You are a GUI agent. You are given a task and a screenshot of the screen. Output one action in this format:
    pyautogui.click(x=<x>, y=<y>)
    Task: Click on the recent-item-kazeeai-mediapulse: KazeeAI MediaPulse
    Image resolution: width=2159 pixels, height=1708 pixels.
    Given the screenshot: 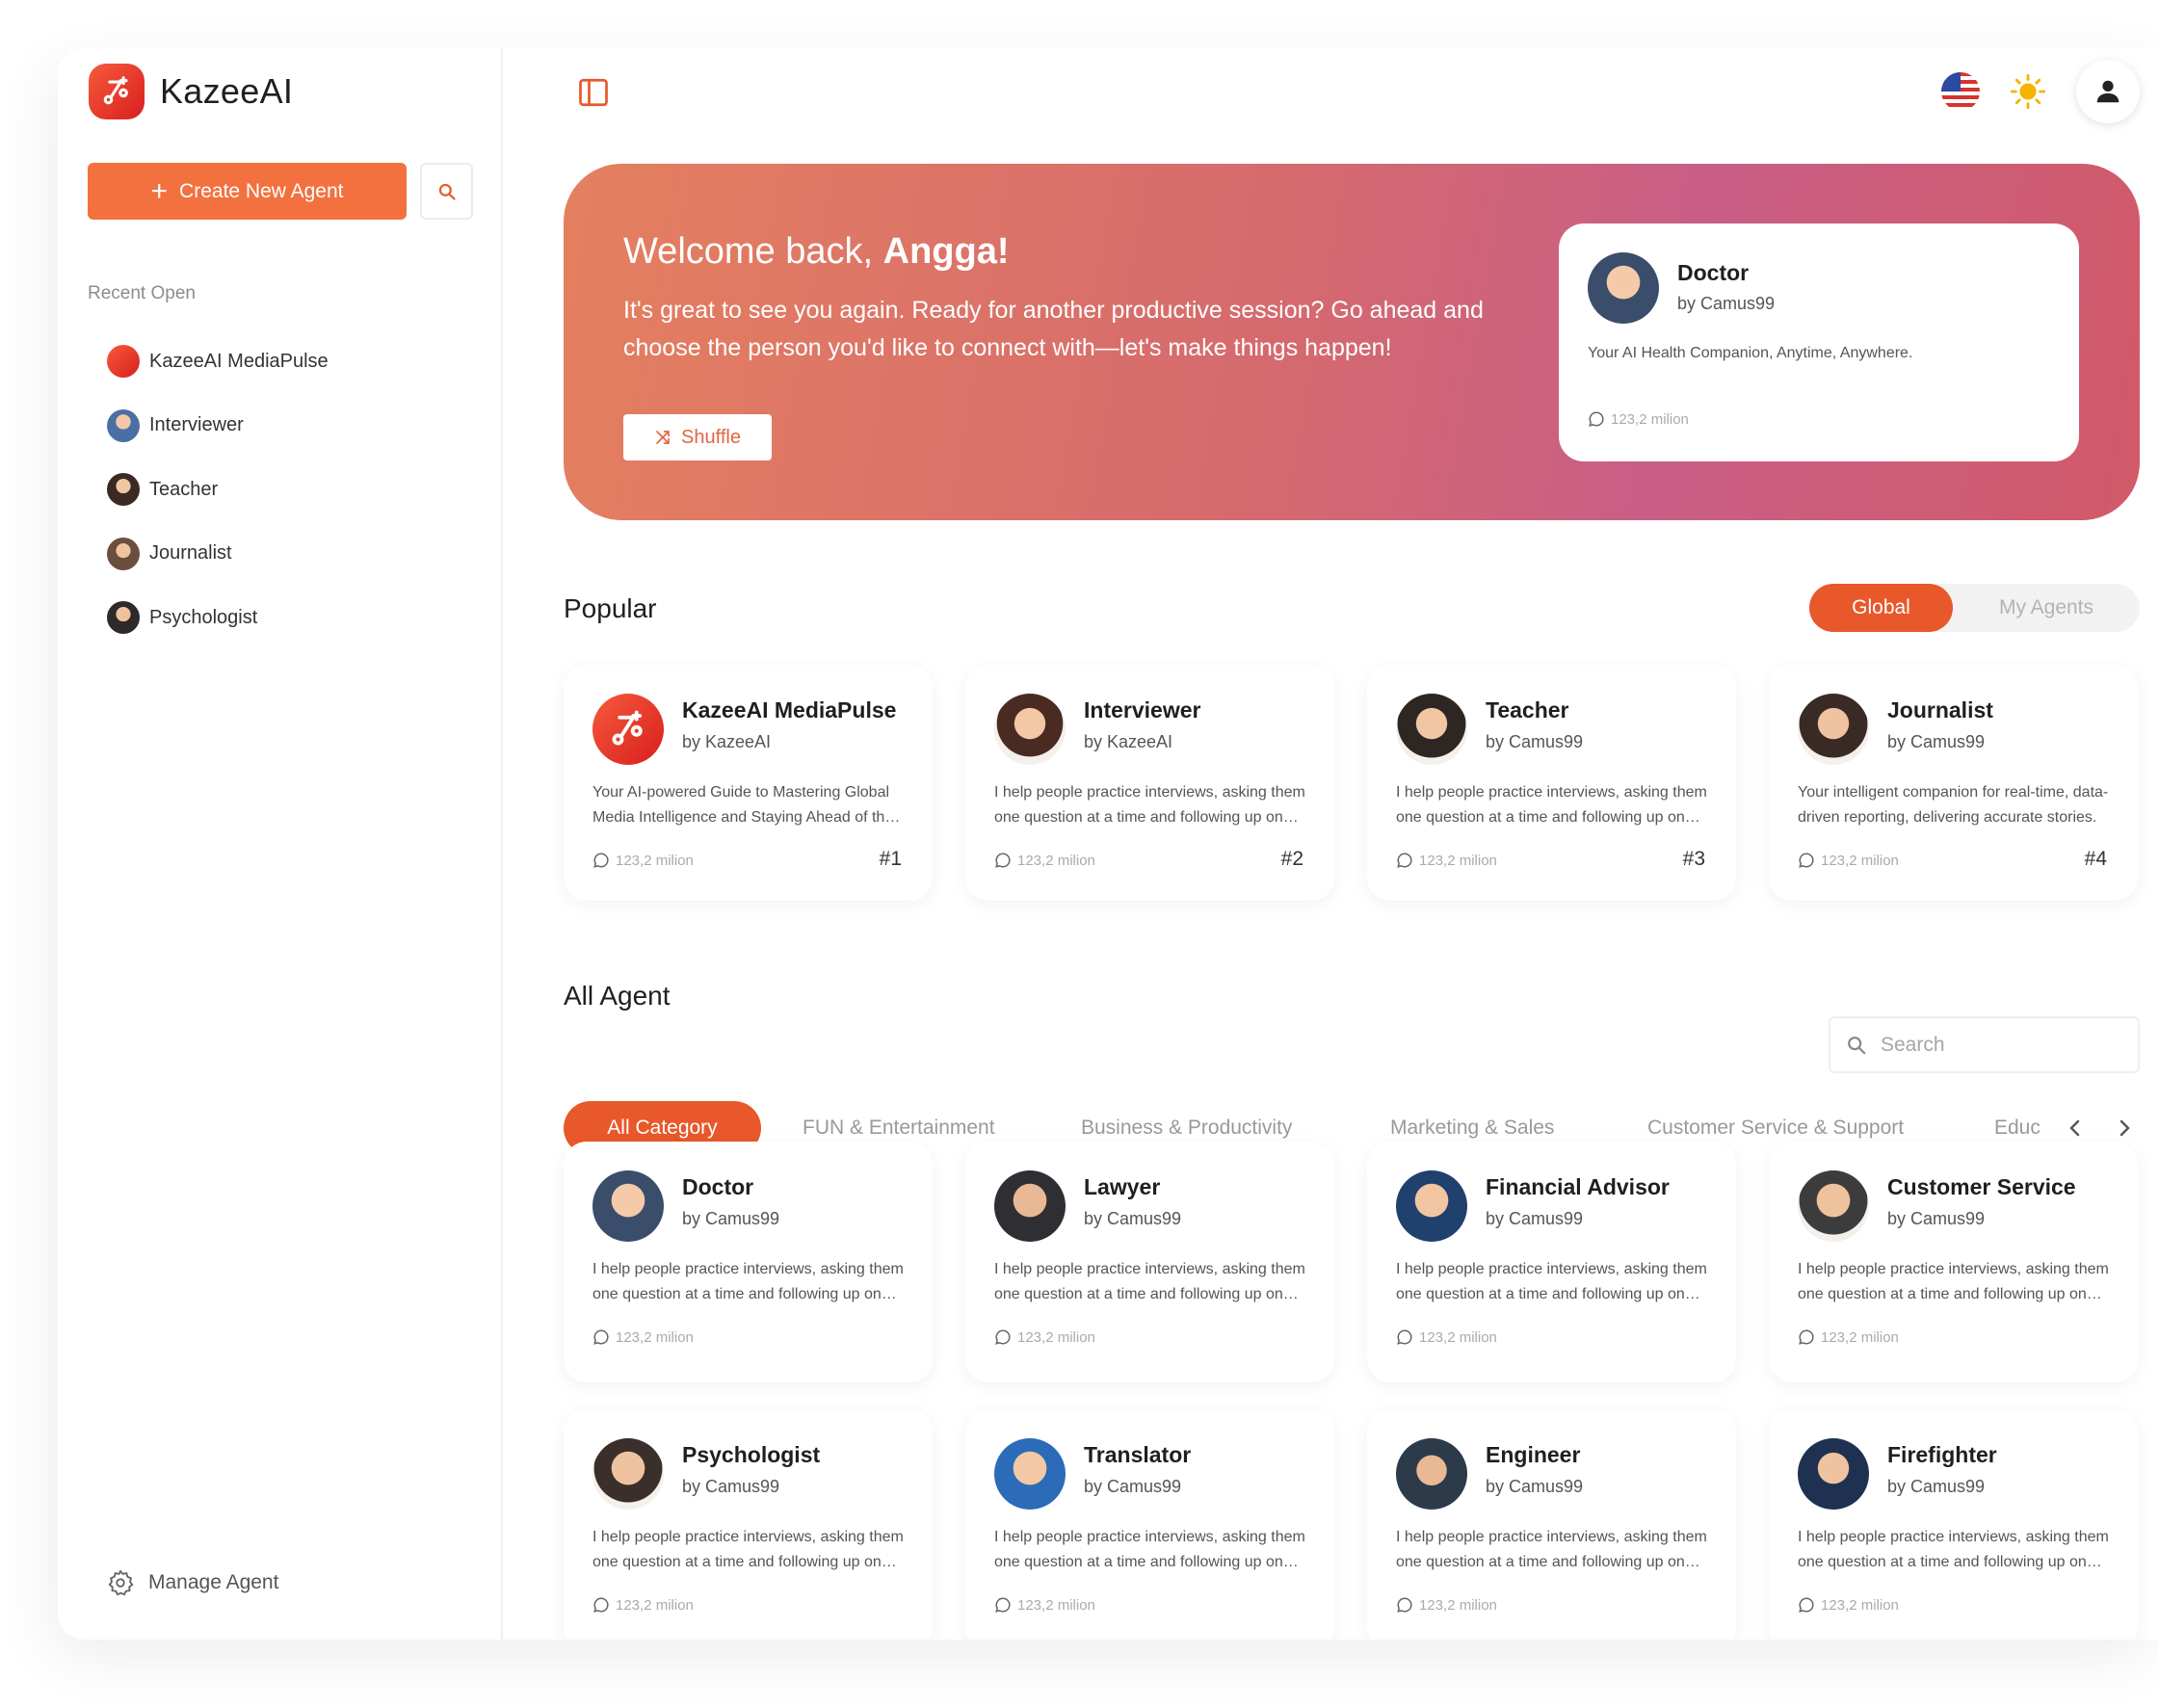 What is the action you would take?
    pyautogui.click(x=218, y=361)
    